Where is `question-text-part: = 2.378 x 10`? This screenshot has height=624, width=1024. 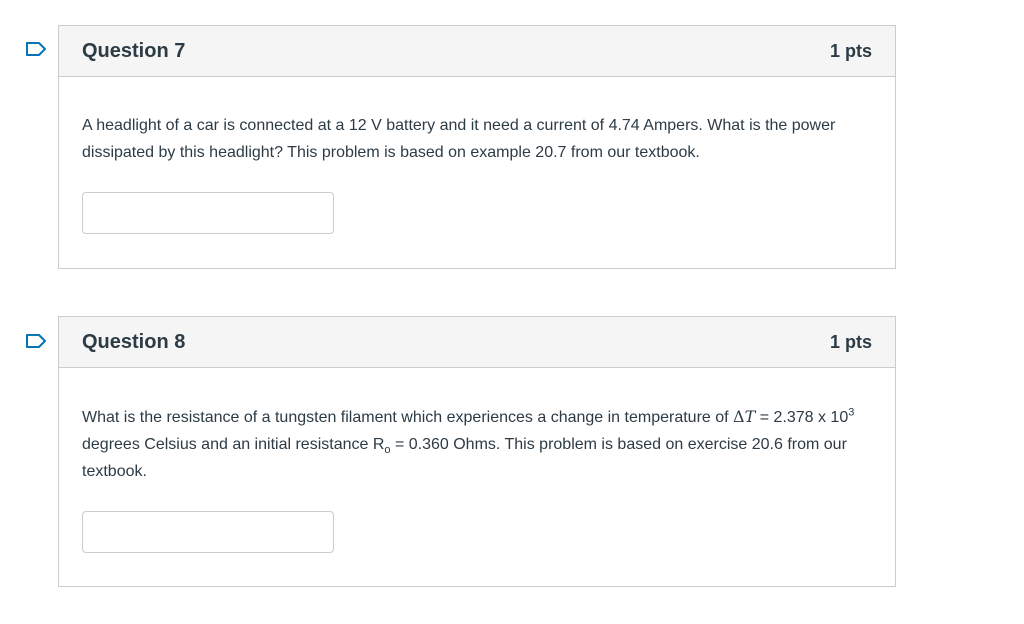 question-text-part: = 2.378 x 10 is located at coordinates (802, 417).